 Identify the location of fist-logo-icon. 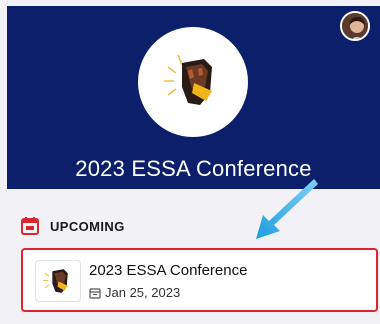
(188, 79).